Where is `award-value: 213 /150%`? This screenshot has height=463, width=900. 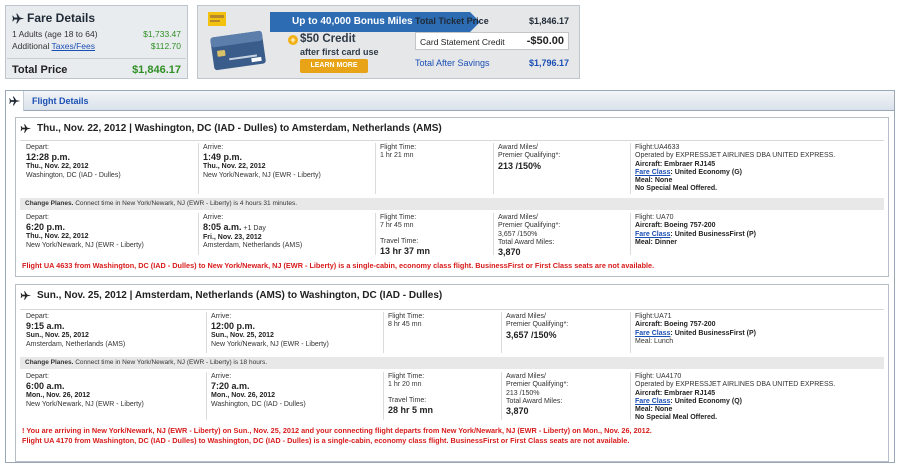
award-value: 213 /150% is located at coordinates (523, 393).